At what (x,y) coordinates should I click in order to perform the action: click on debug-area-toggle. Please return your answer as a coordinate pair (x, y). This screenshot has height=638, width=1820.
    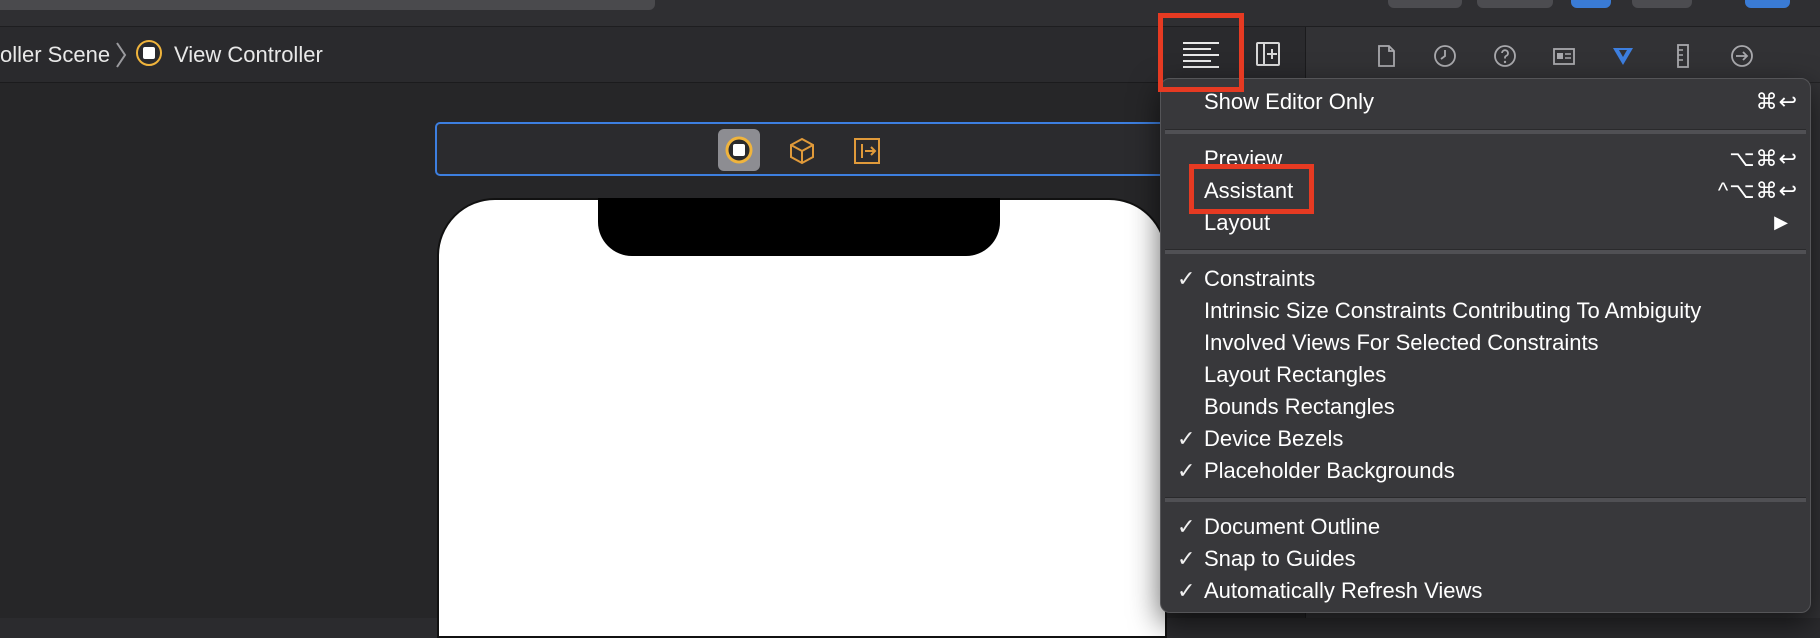
    Looking at the image, I should click on (1662, 4).